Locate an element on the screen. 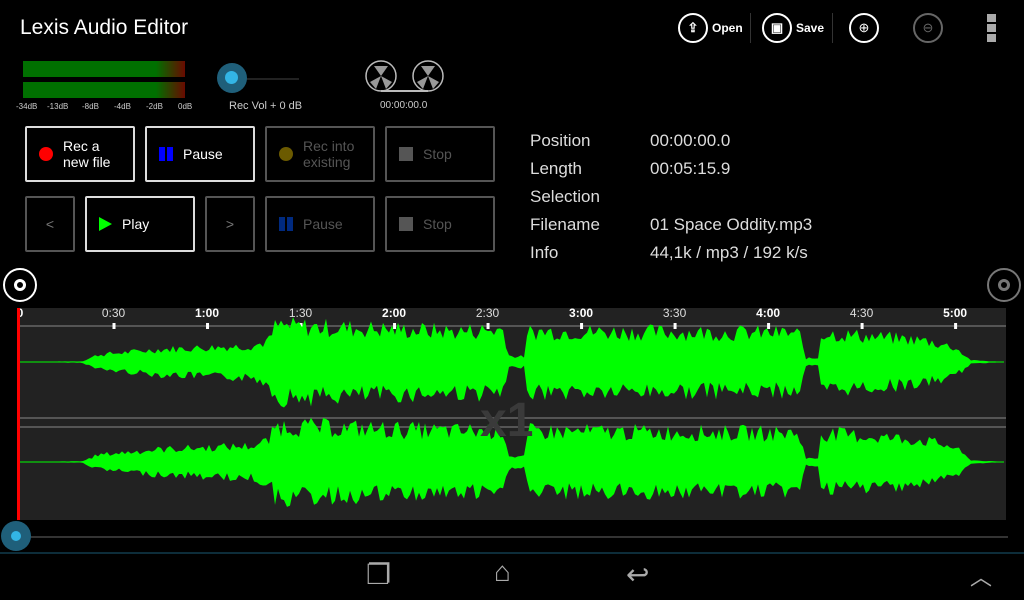  selection-value is located at coordinates (731, 197).